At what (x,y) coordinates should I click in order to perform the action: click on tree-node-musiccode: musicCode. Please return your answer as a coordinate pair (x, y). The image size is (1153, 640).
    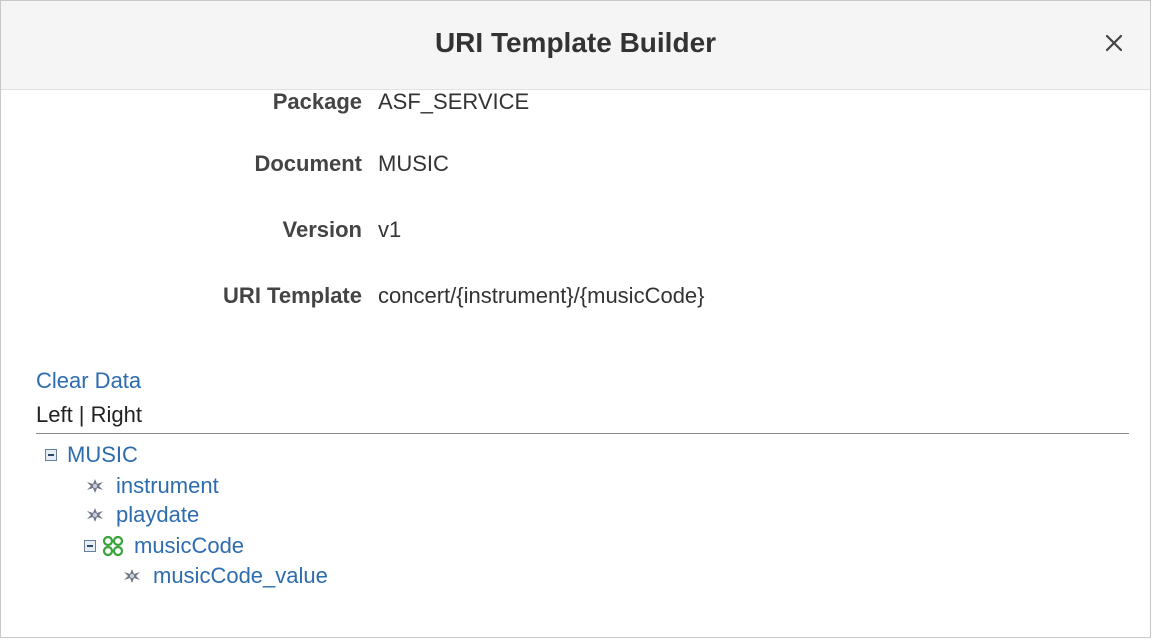
    Looking at the image, I should click on (164, 546).